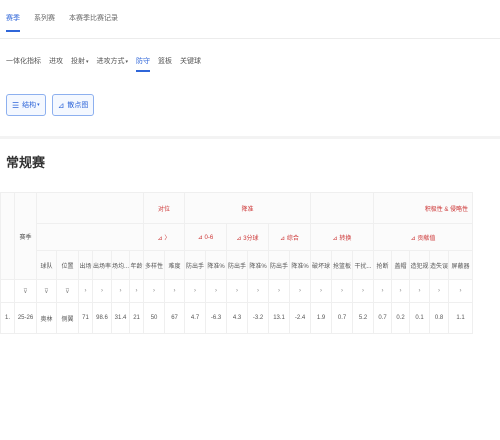 Image resolution: width=500 pixels, height=440 pixels. What do you see at coordinates (195, 318) in the screenshot?
I see `cell-g1-fg: 4.7` at bounding box center [195, 318].